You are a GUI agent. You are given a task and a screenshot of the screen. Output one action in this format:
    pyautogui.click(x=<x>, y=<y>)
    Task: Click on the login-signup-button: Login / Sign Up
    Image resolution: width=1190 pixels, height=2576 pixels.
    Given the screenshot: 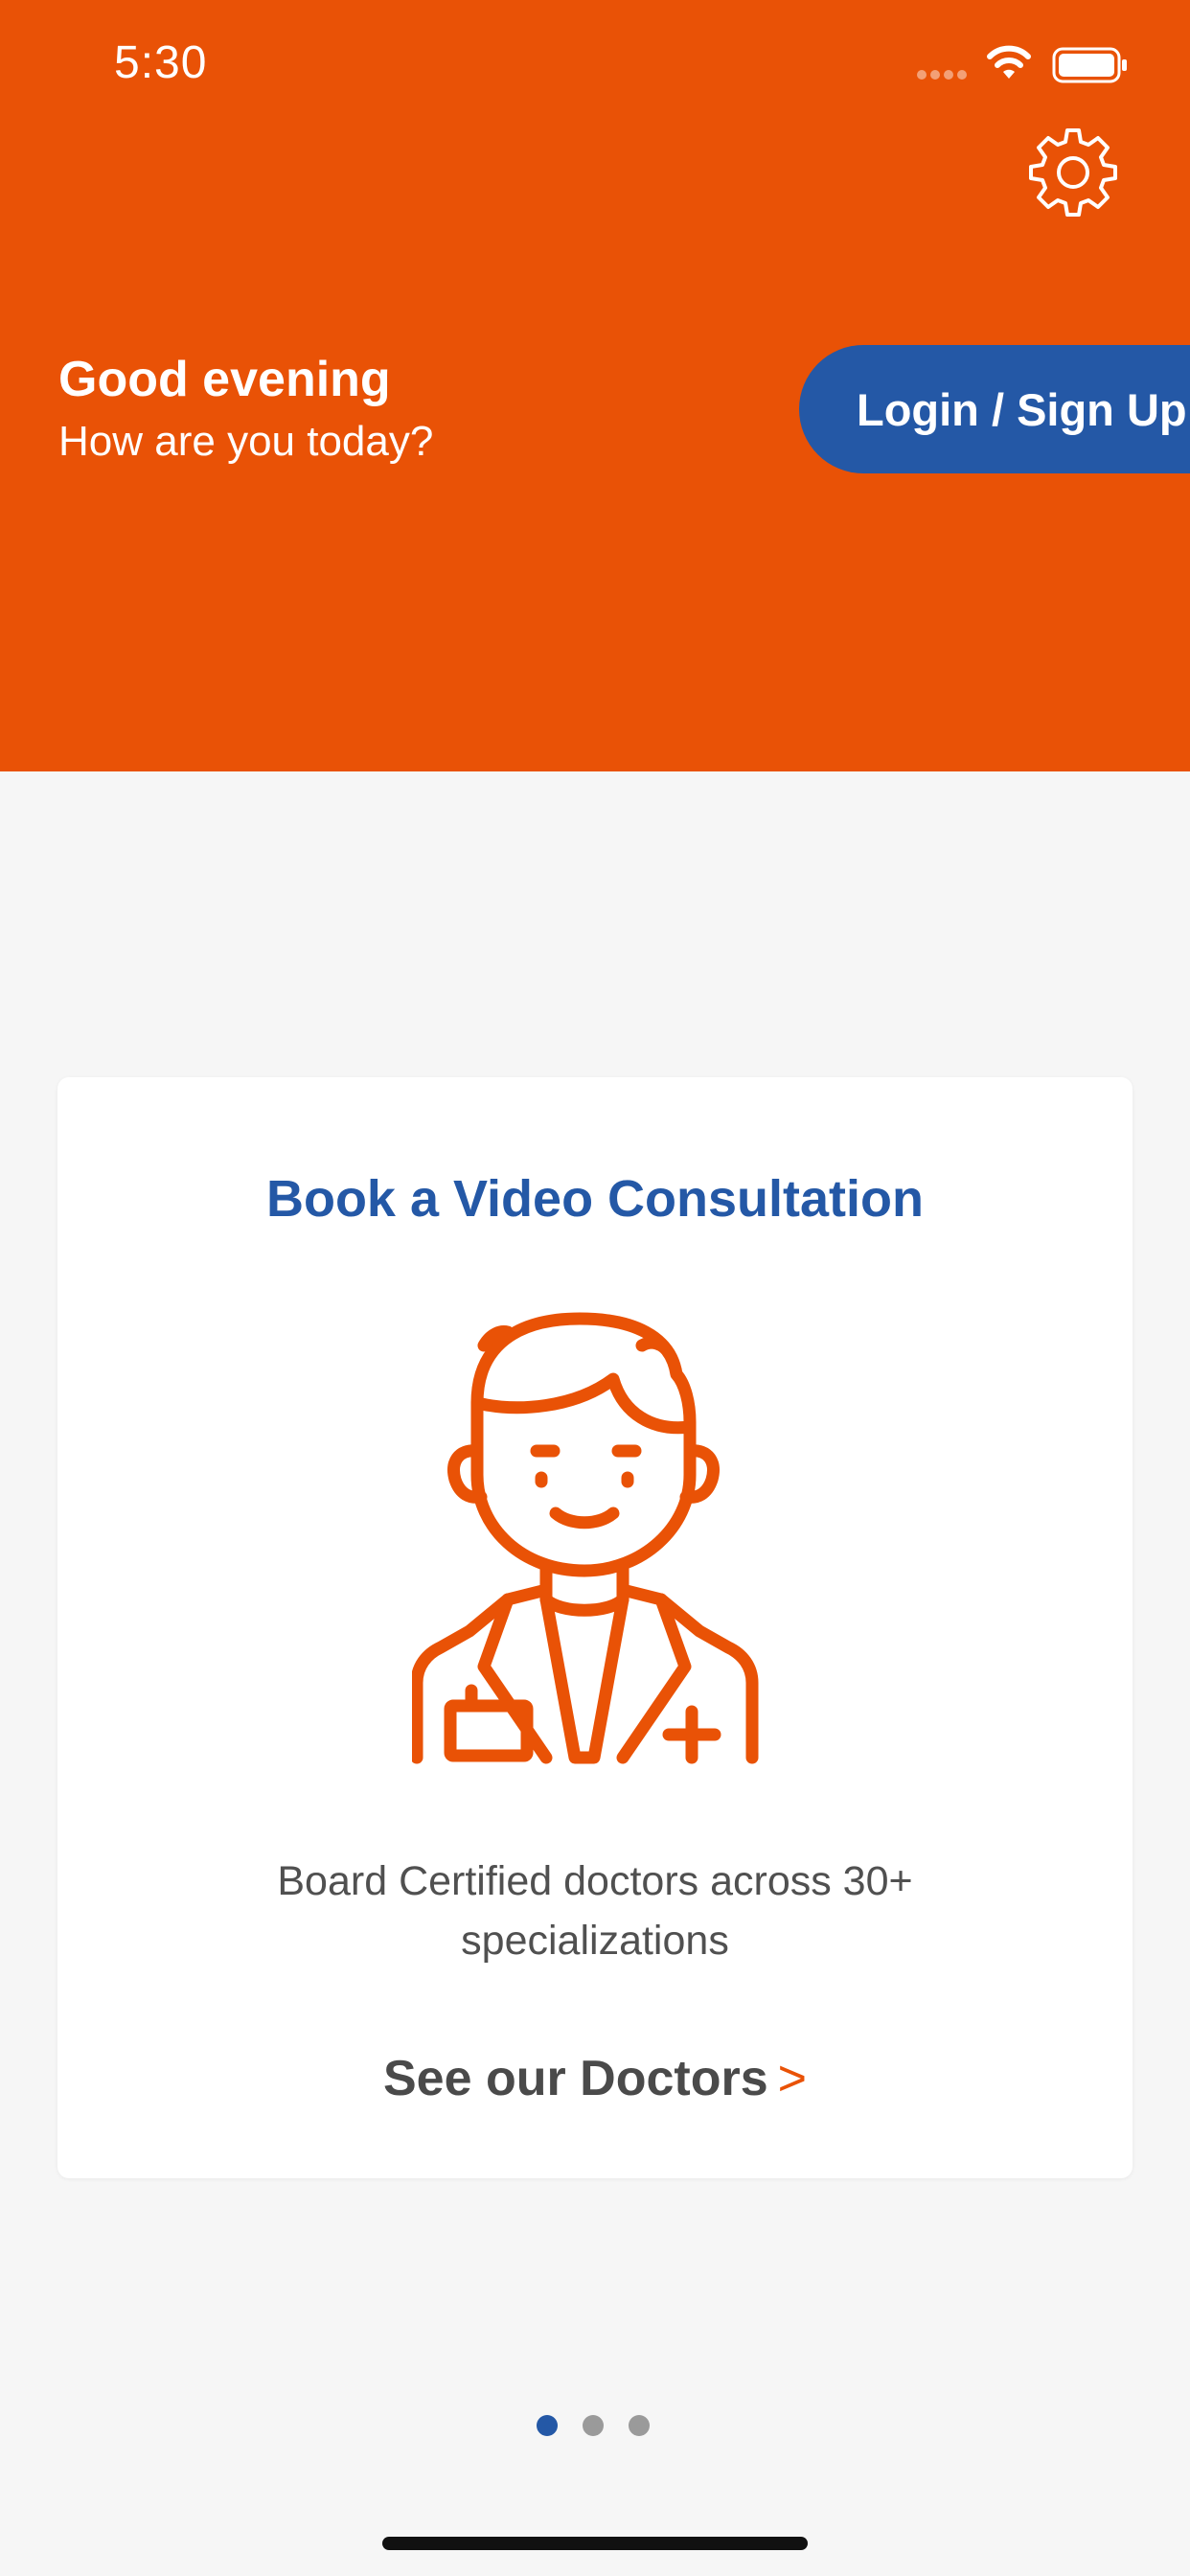 What is the action you would take?
    pyautogui.click(x=995, y=409)
    